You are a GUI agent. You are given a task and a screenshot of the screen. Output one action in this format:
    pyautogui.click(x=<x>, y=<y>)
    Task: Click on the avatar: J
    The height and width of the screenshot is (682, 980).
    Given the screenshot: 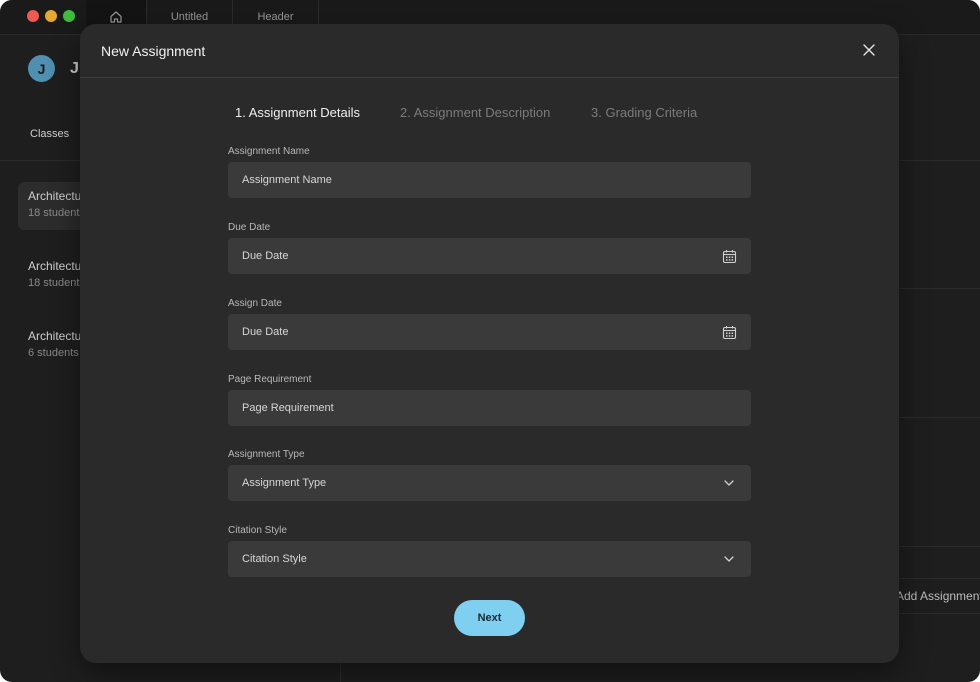 What is the action you would take?
    pyautogui.click(x=41, y=68)
    